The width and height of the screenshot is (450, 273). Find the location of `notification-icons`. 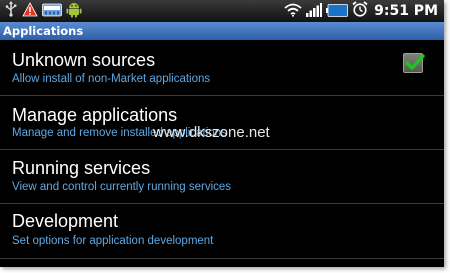

notification-icons is located at coordinates (45, 11).